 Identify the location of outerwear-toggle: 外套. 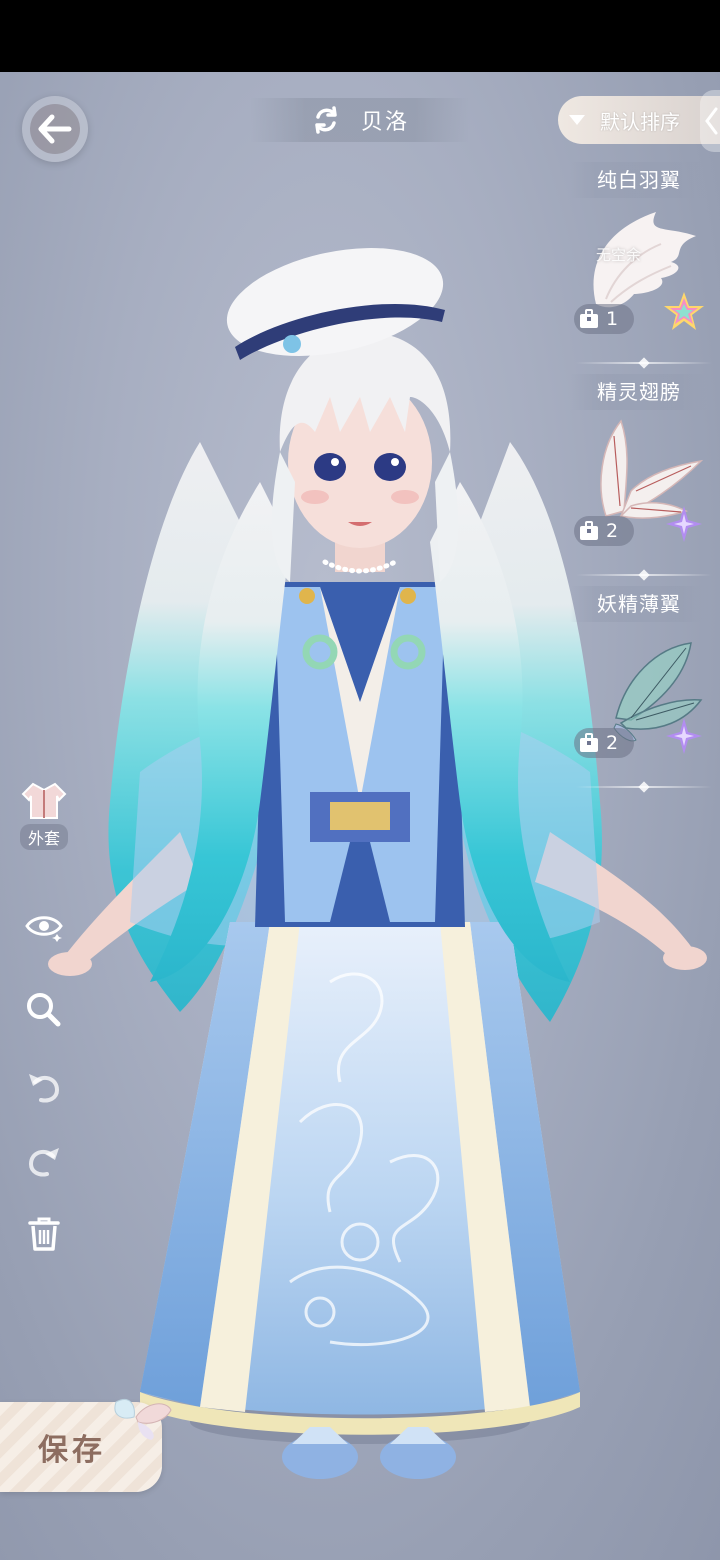
(44, 815).